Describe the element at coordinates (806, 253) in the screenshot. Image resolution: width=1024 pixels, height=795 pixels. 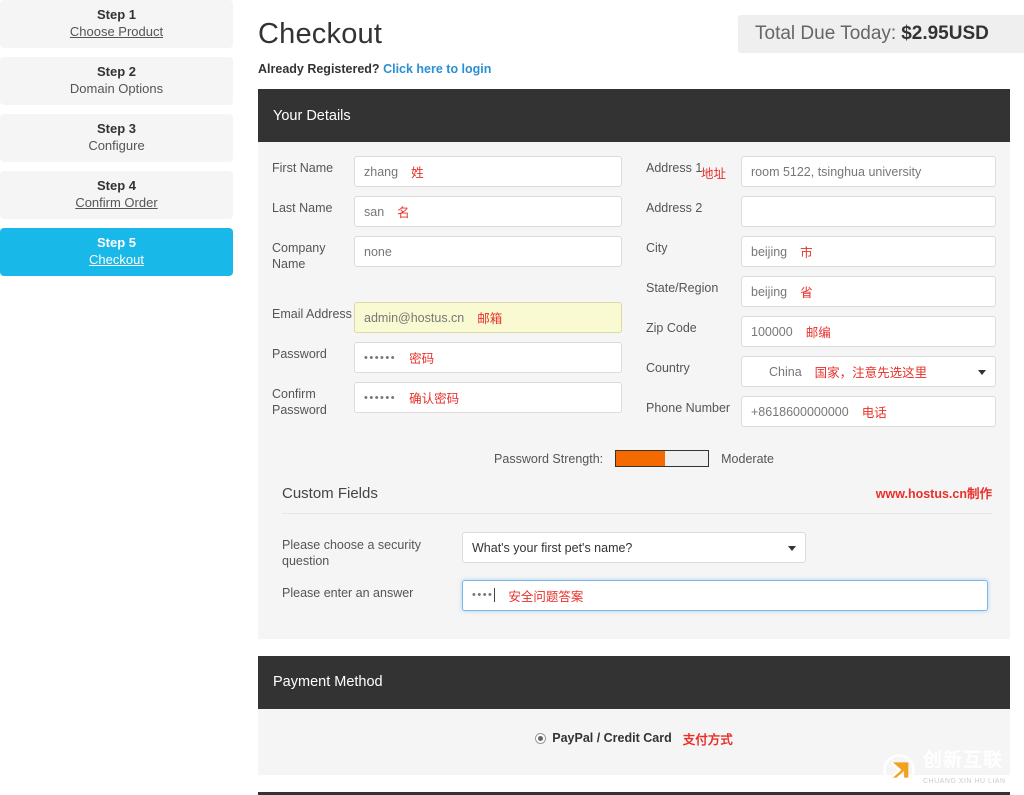
I see `field-annotation-cn: 市` at that location.